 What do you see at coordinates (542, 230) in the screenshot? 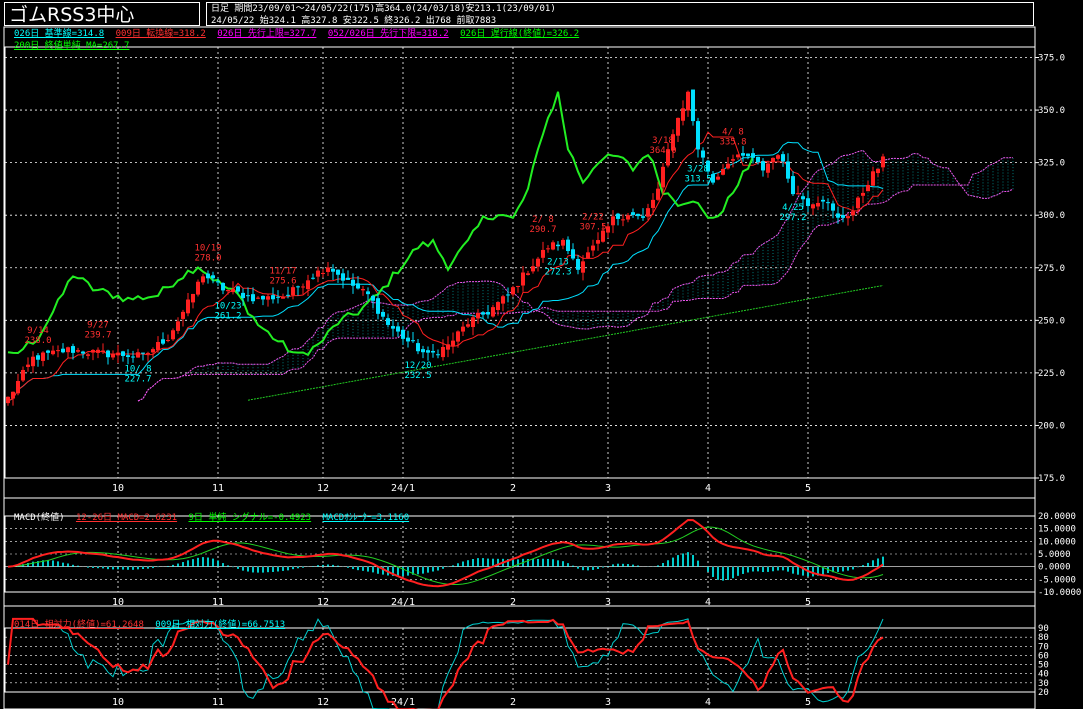
I see `annotation-value: 290.7` at bounding box center [542, 230].